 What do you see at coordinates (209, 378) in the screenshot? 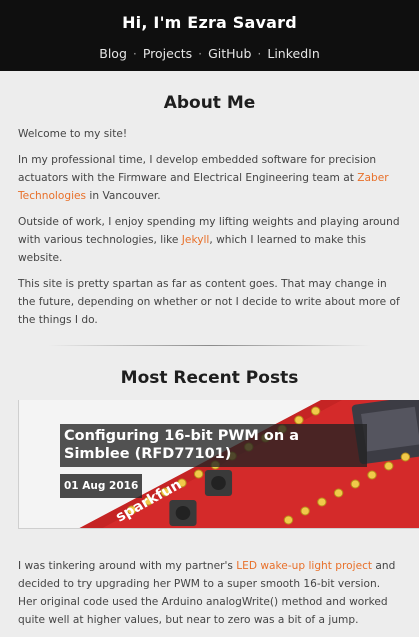
I see `recent-posts-heading: Most Recent Posts` at bounding box center [209, 378].